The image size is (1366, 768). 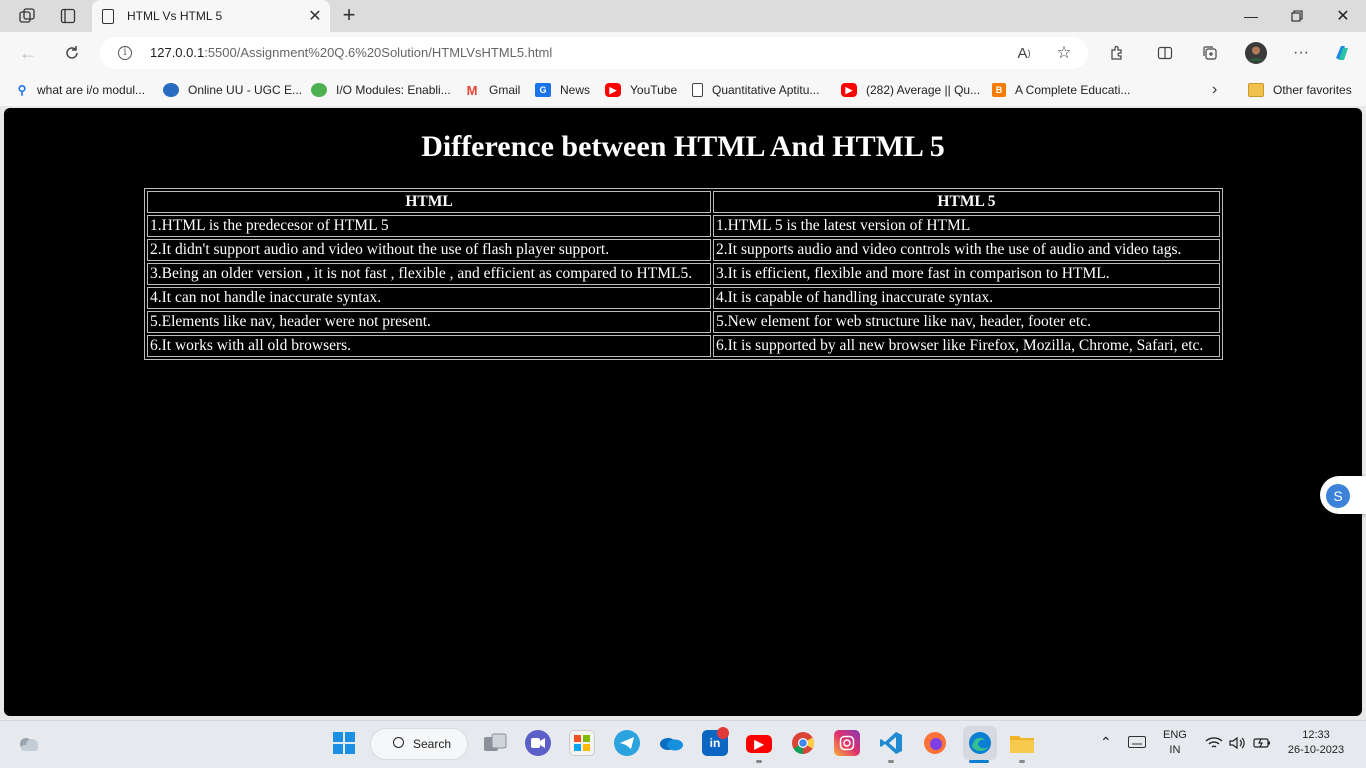 What do you see at coordinates (1316, 743) in the screenshot?
I see `clock: 12:33 26-10-2023` at bounding box center [1316, 743].